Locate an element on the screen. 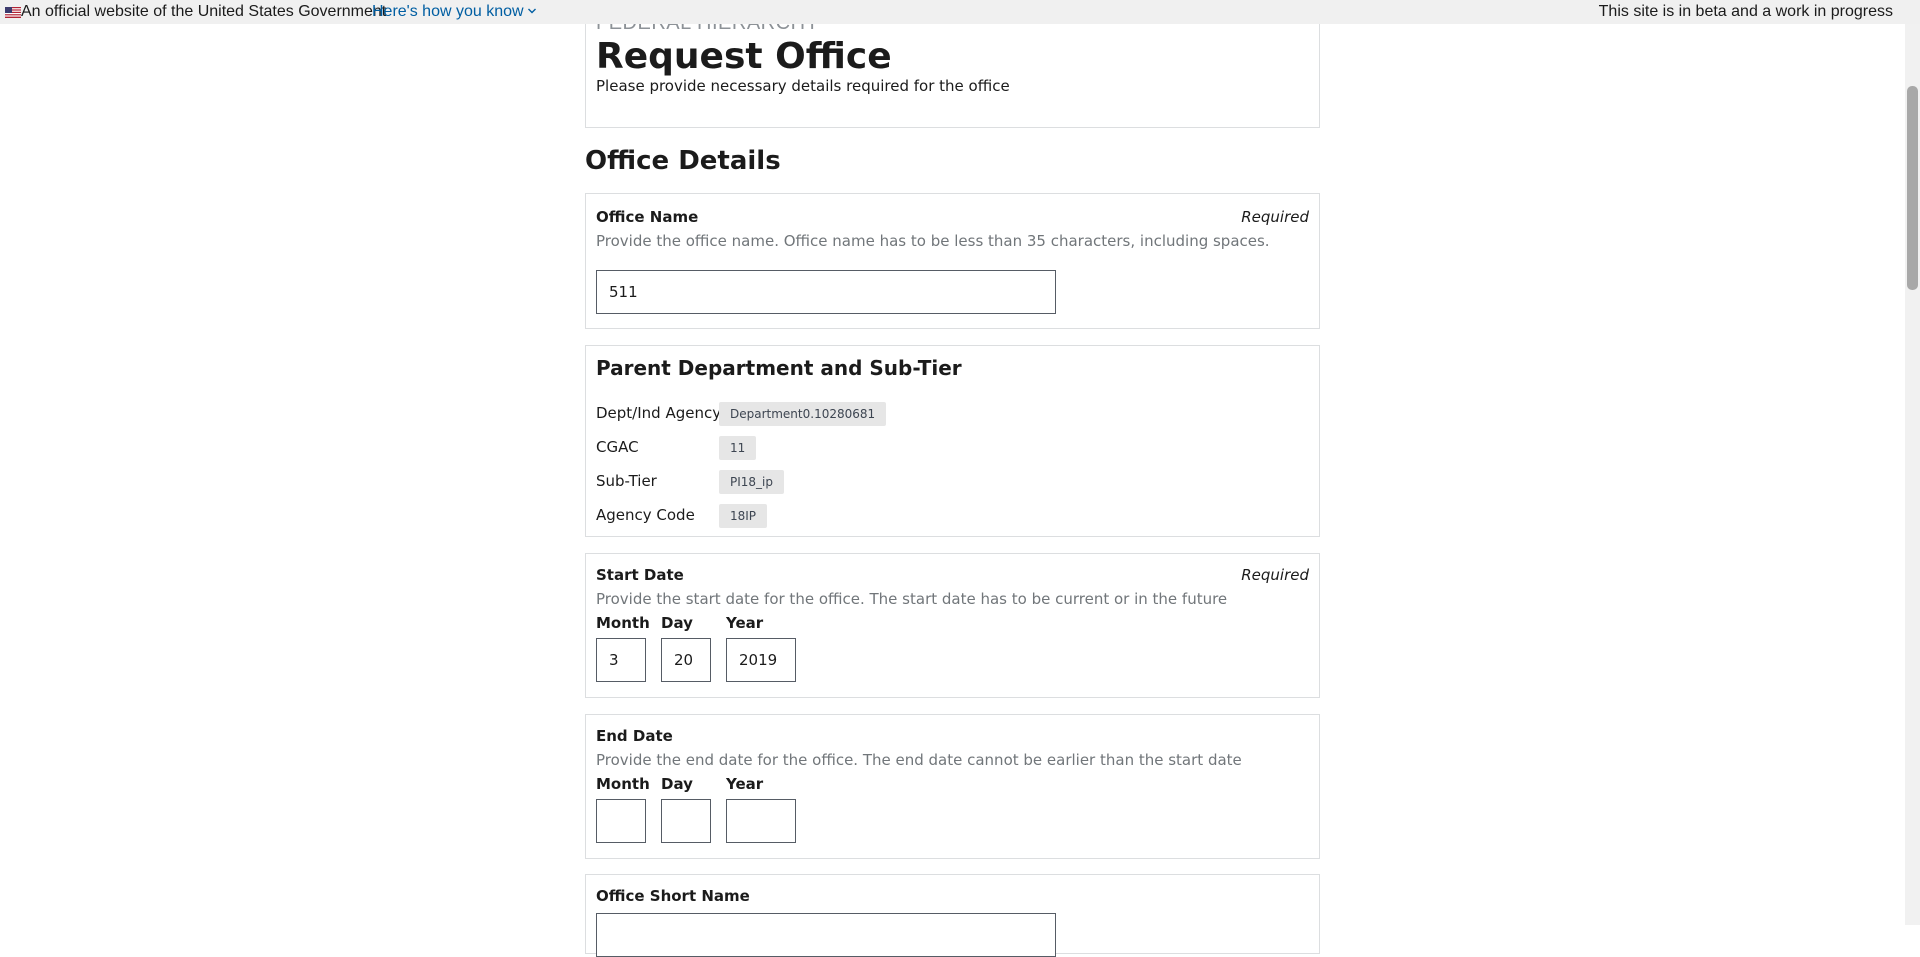 The width and height of the screenshot is (1920, 957). end-month-label: Month is located at coordinates (623, 784).